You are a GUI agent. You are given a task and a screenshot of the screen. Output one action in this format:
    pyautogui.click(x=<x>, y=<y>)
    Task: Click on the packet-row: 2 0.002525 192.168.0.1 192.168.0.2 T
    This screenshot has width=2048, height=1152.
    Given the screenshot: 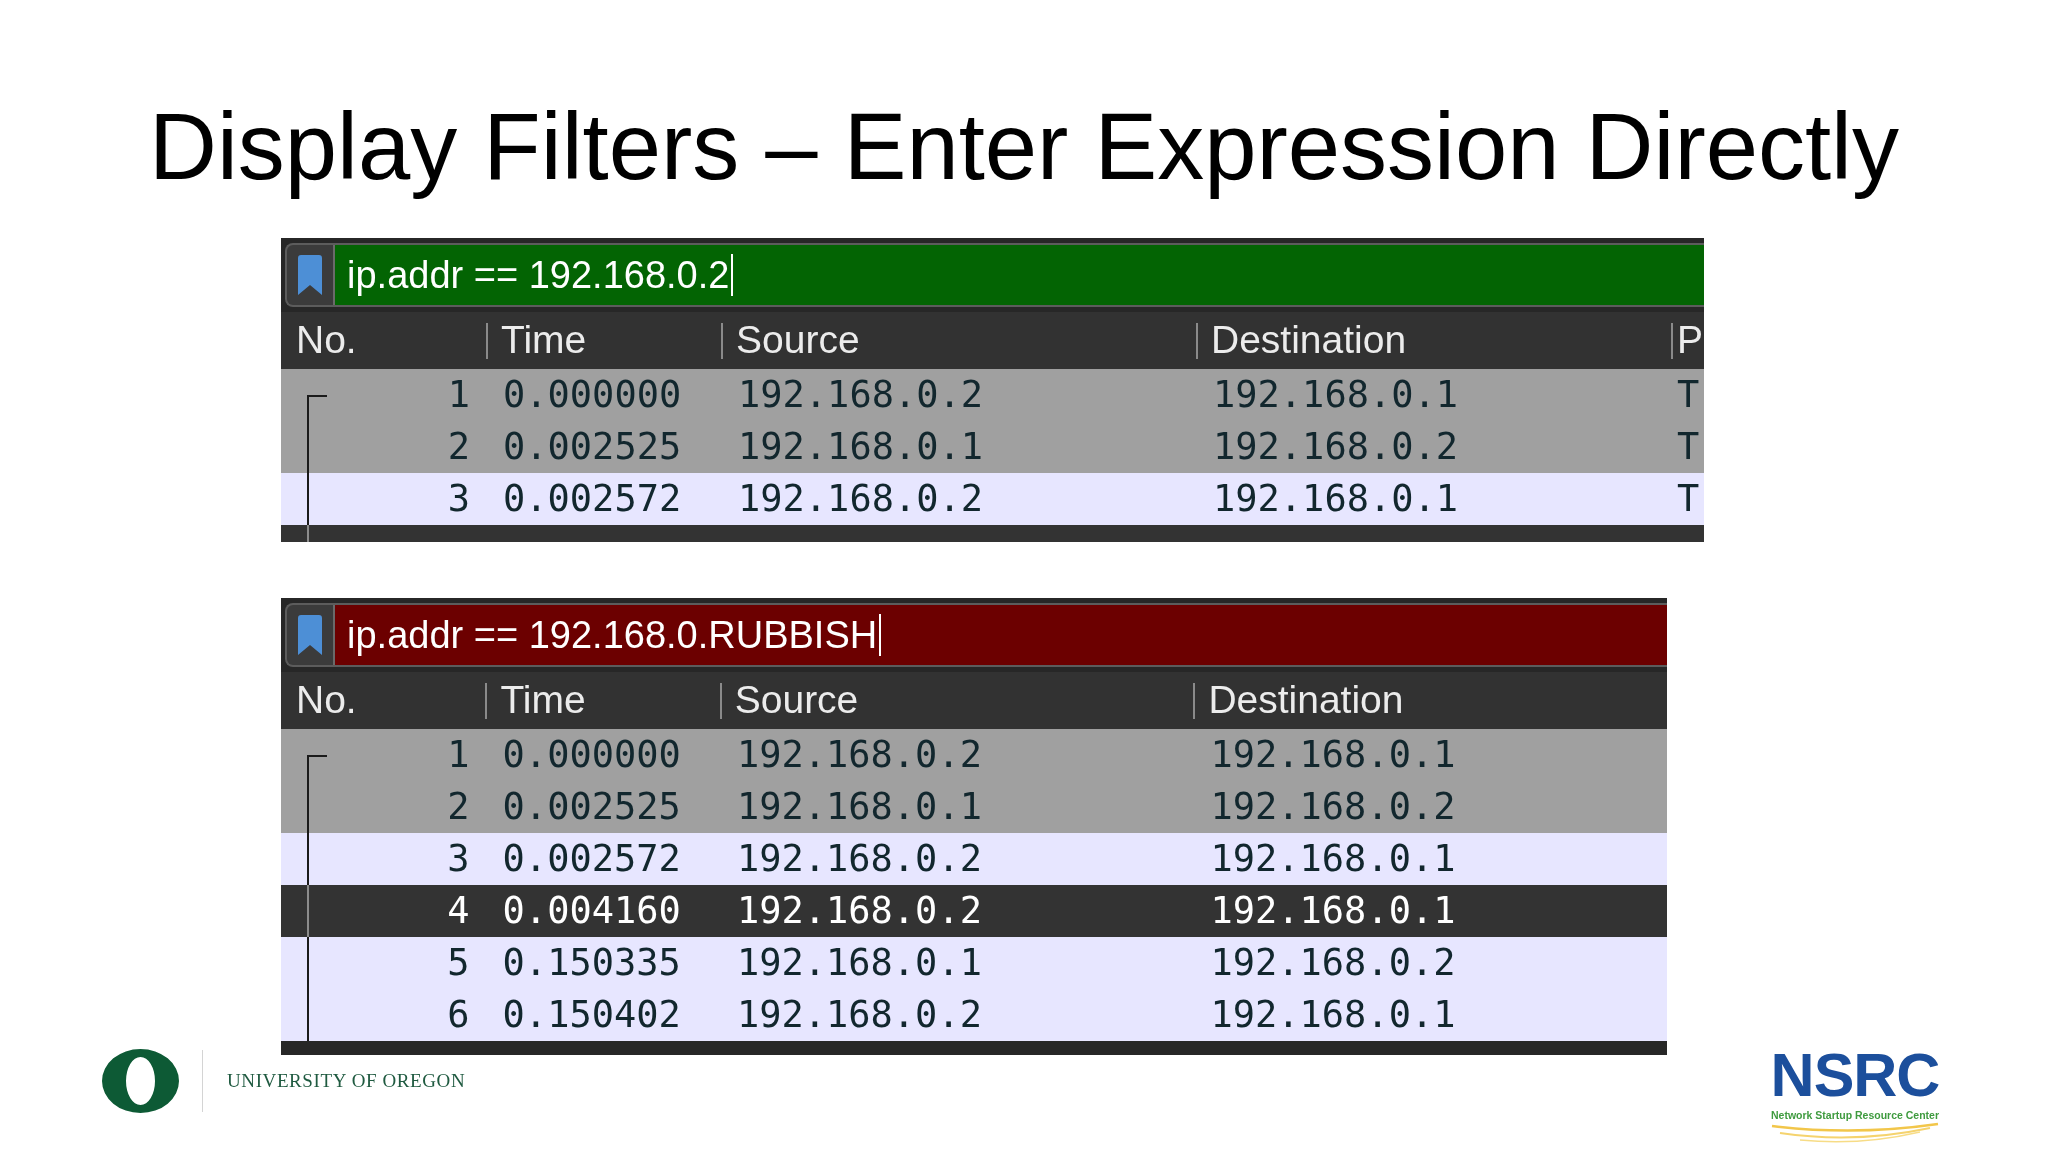 What is the action you would take?
    pyautogui.click(x=992, y=447)
    